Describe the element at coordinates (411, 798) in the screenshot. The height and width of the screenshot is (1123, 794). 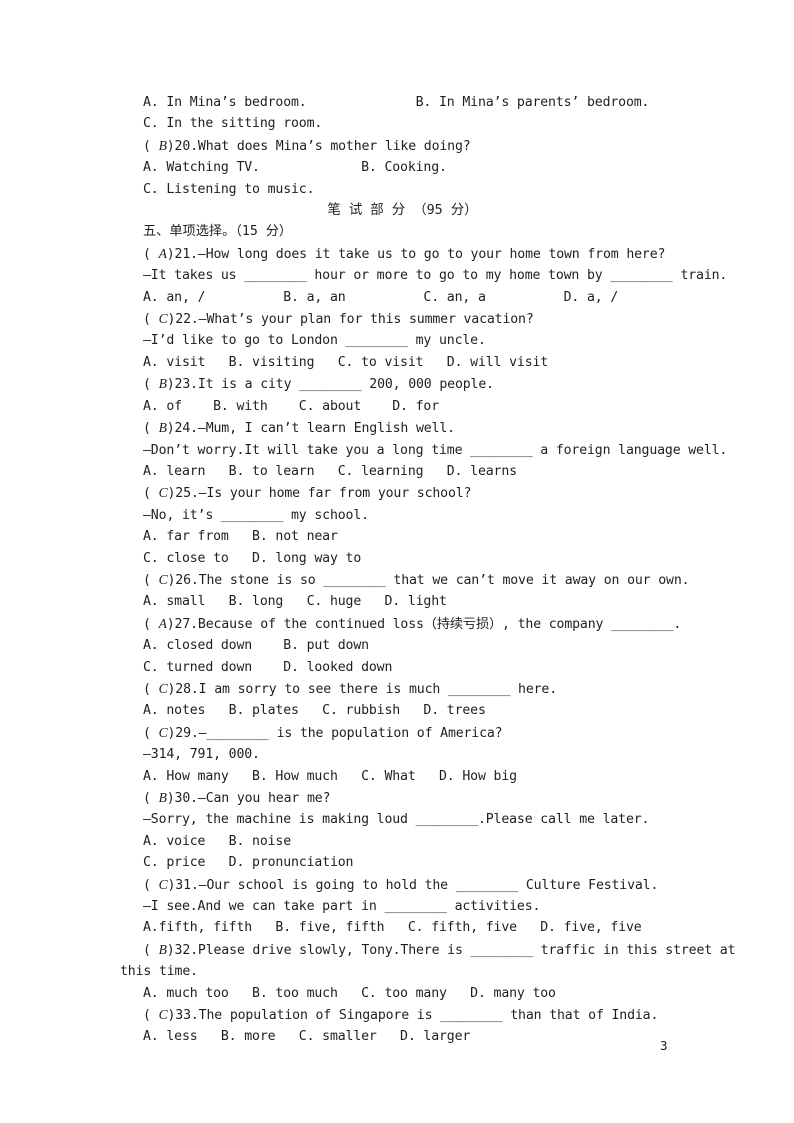
I see `question-stem: ( B)30.—Can you hear me?` at that location.